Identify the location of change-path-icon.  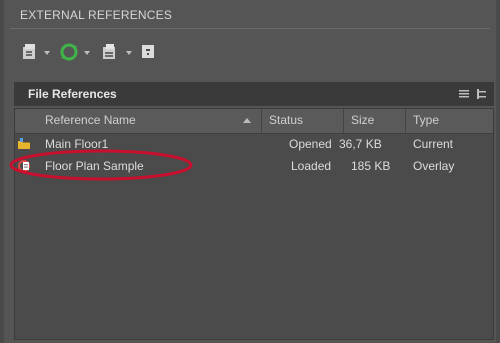
(109, 51).